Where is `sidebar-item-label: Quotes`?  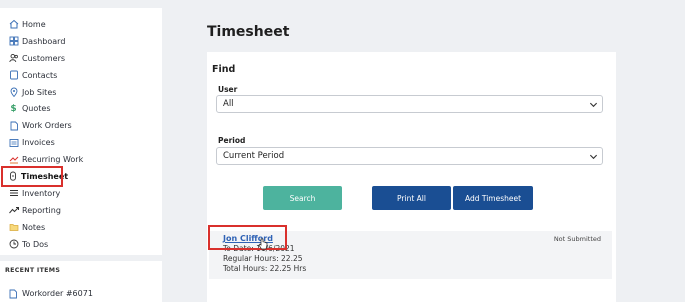 sidebar-item-label: Quotes is located at coordinates (36, 109).